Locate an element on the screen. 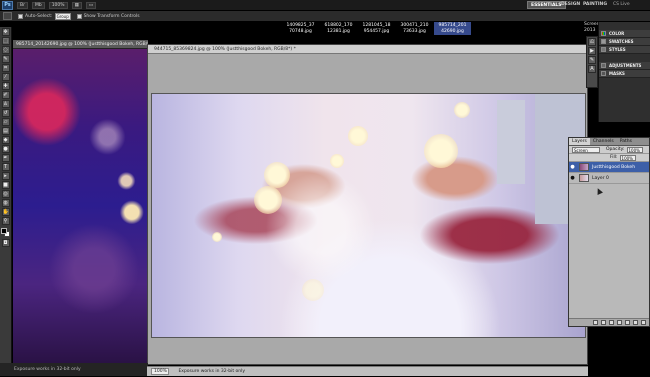  file-thumbnail: 1409825_37 70748.jpg is located at coordinates (300, 28).